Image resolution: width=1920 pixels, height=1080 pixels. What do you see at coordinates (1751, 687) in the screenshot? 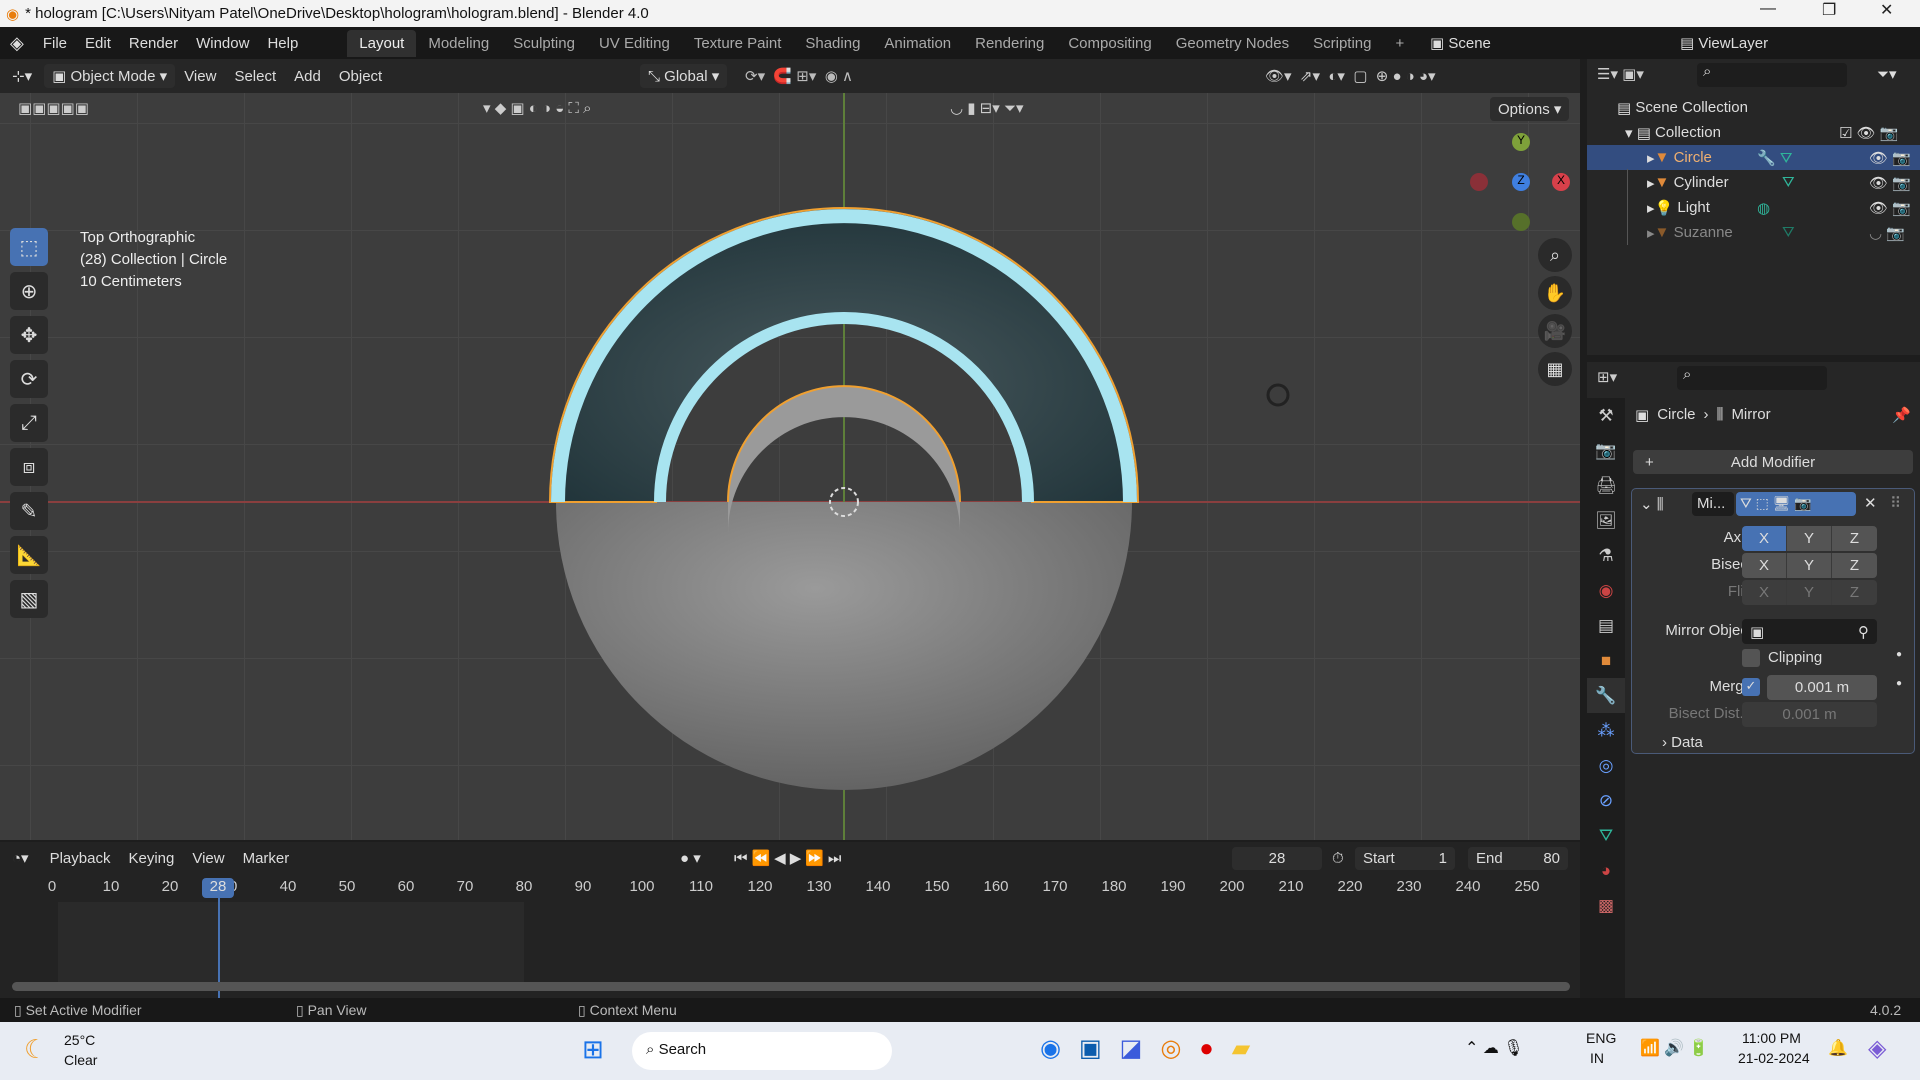
I see `merge-checkbox: ✓` at bounding box center [1751, 687].